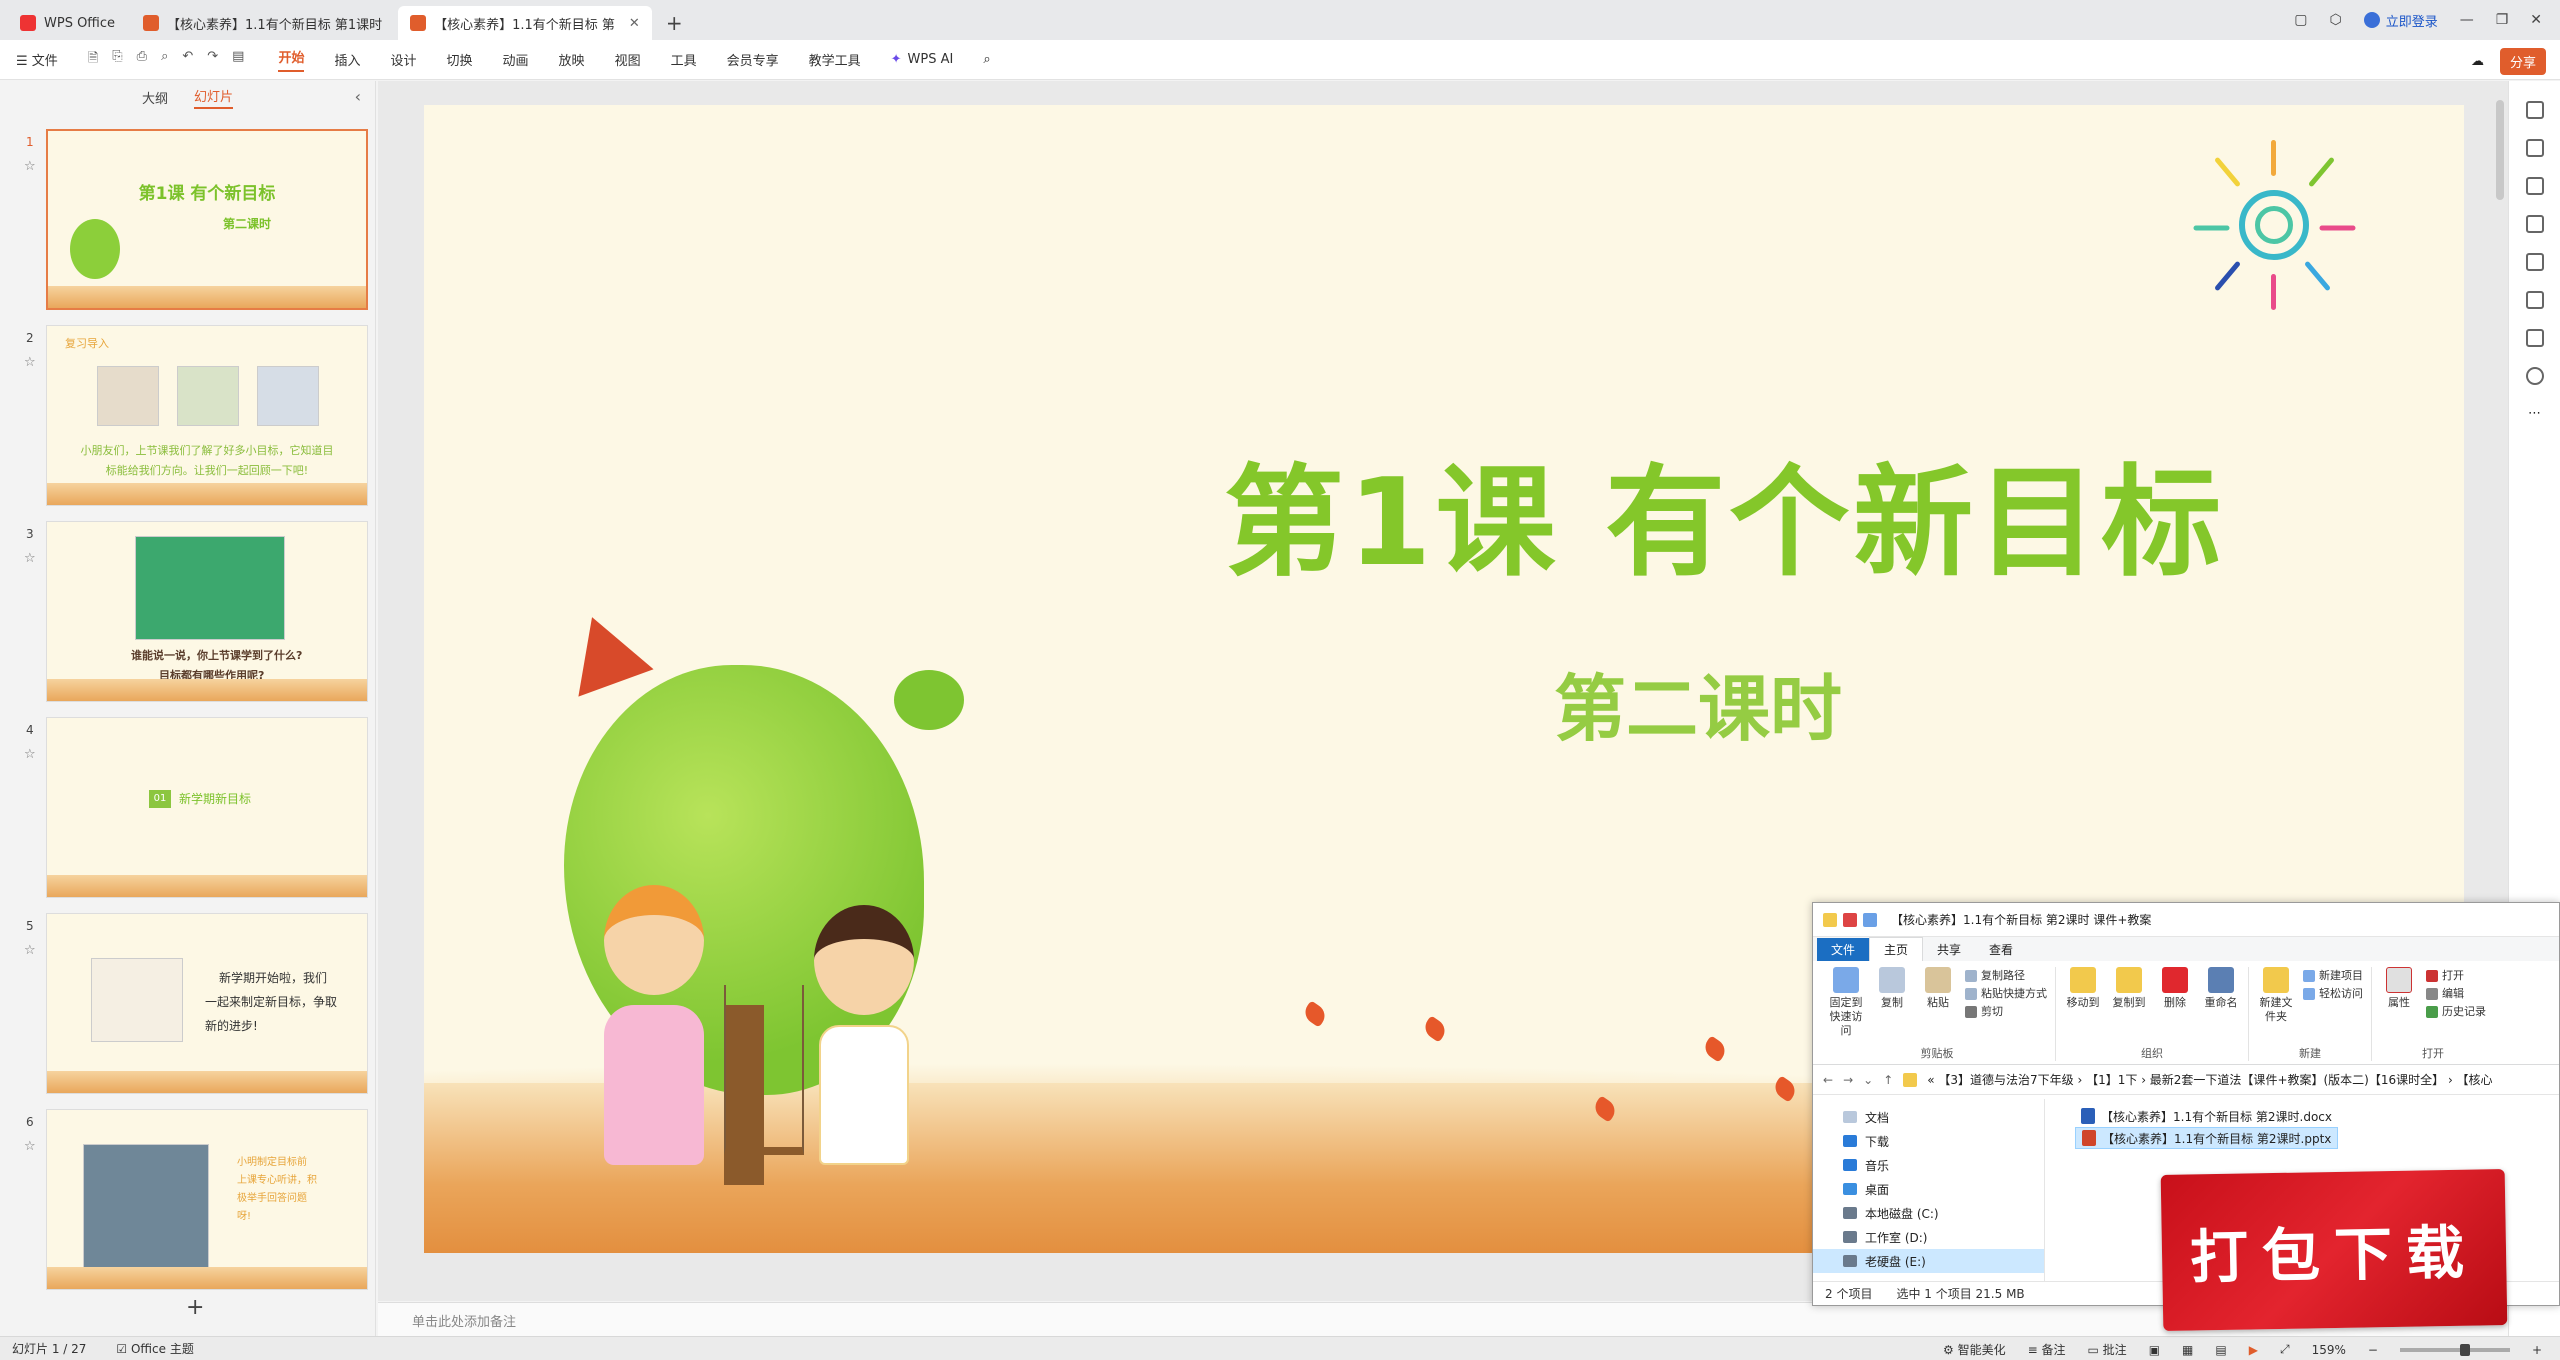 The width and height of the screenshot is (2560, 1360). What do you see at coordinates (1848, 1080) in the screenshot?
I see `forward-arrow-icon: →` at bounding box center [1848, 1080].